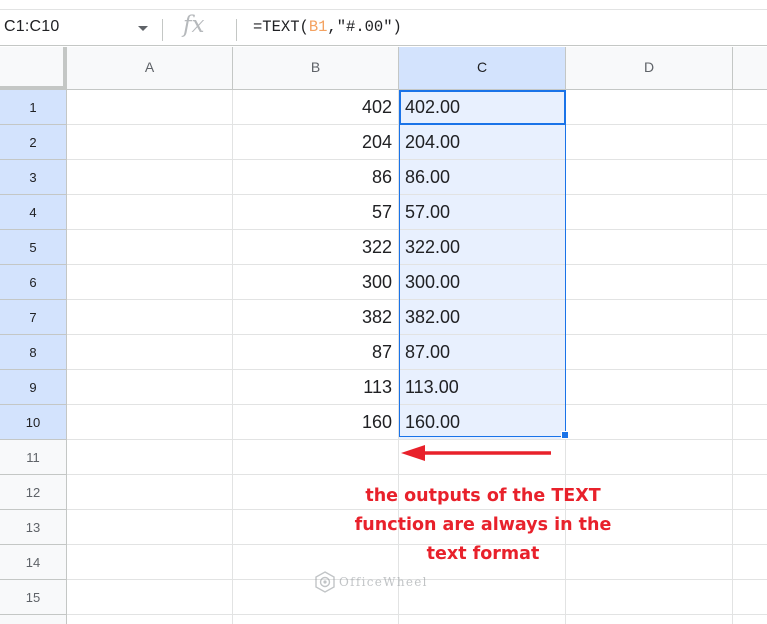 The height and width of the screenshot is (624, 767). I want to click on name-box-value: C1:C10, so click(32, 26).